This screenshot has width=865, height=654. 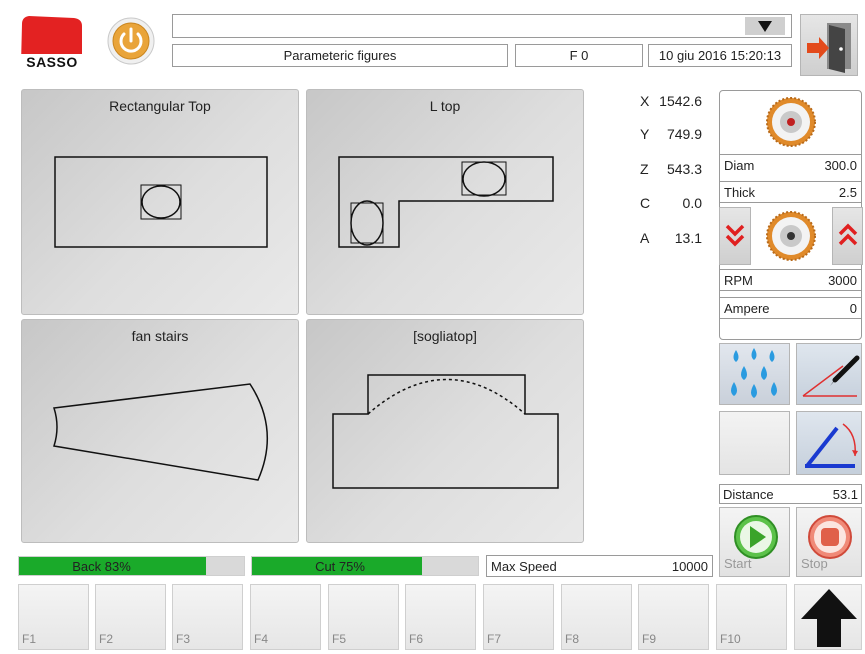 What do you see at coordinates (840, 165) in the screenshot?
I see `diam-value: 300.0` at bounding box center [840, 165].